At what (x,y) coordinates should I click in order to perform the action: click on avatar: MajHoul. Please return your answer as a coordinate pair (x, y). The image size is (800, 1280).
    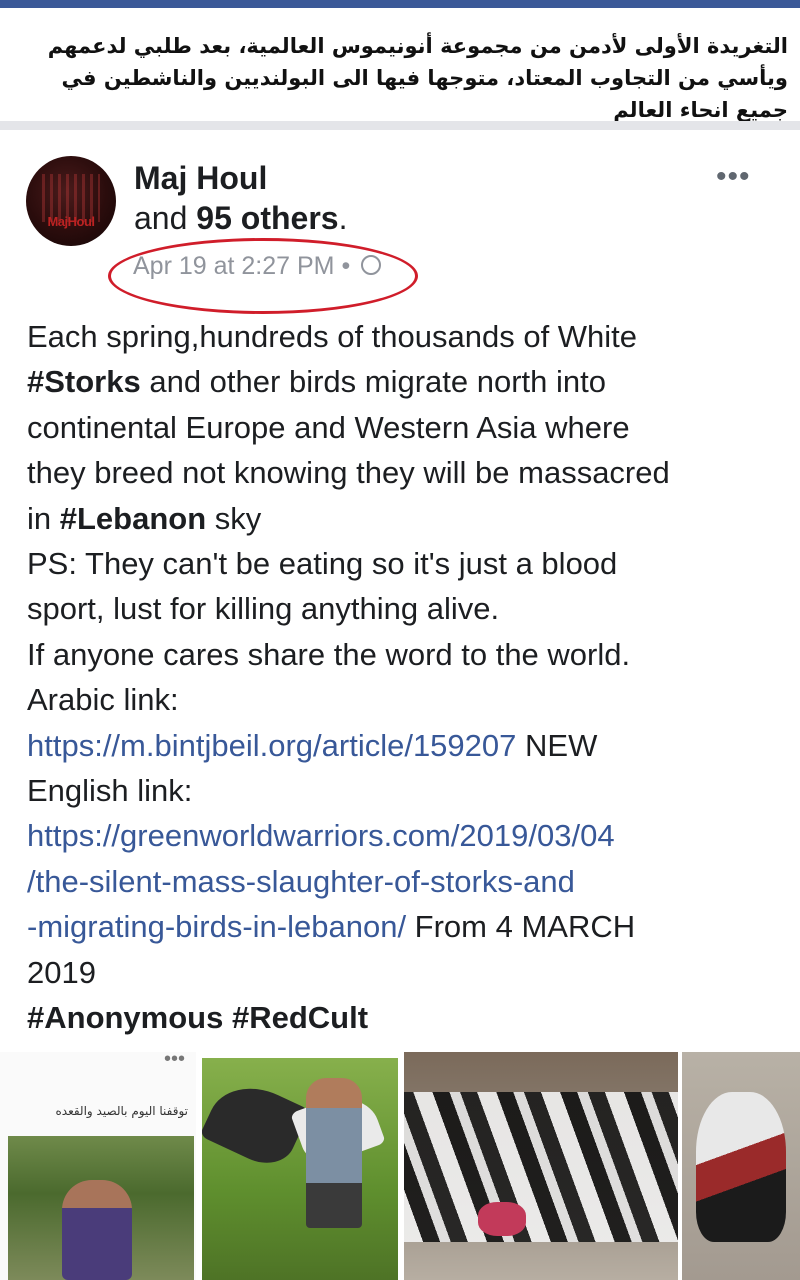
    Looking at the image, I should click on (71, 201).